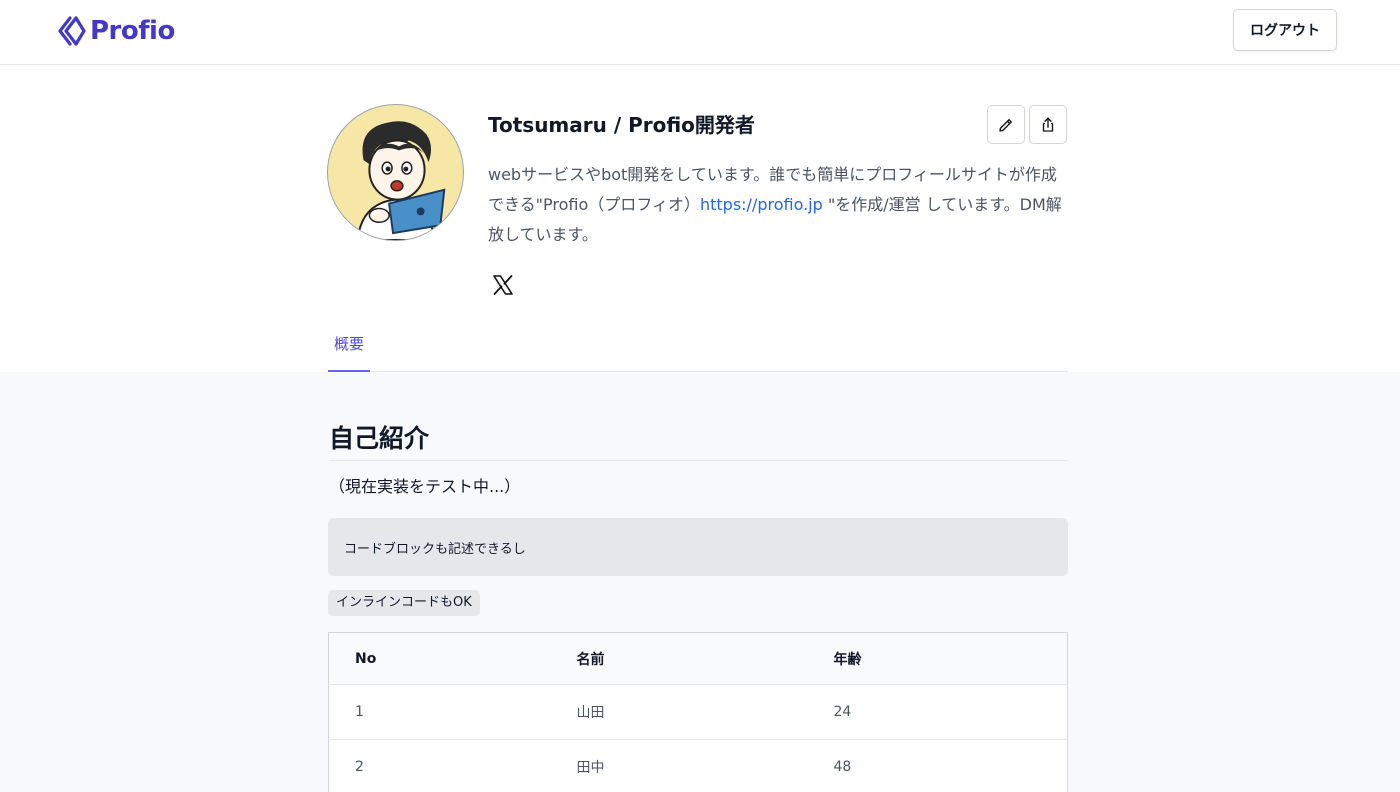  Describe the element at coordinates (937, 658) in the screenshot. I see `table-header-age: 年齢` at that location.